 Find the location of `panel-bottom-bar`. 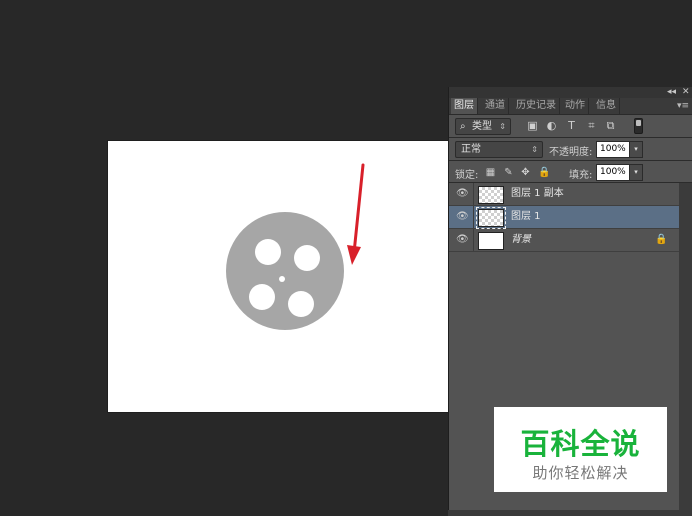

panel-bottom-bar is located at coordinates (570, 513).